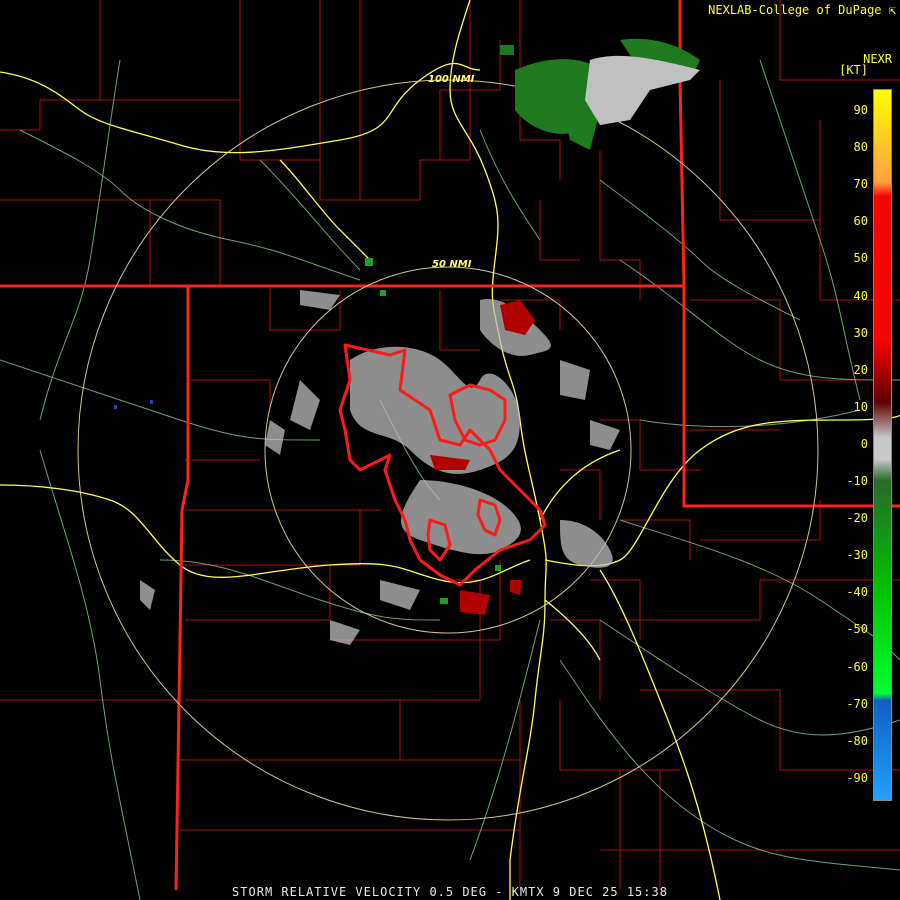  What do you see at coordinates (860, 184) in the screenshot?
I see `colorbar-tick-label: 70` at bounding box center [860, 184].